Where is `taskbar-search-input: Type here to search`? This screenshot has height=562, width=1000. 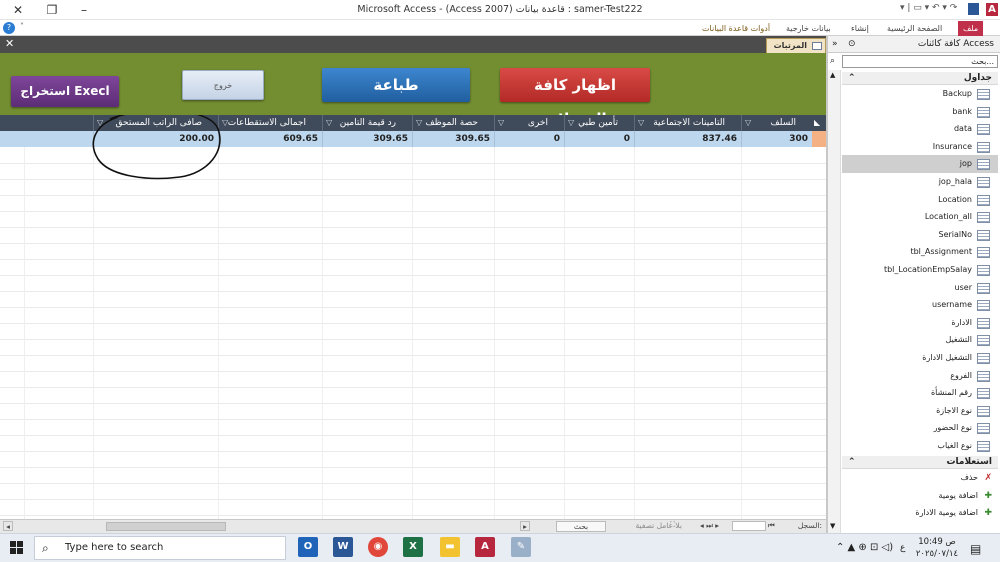
taskbar-search-input: Type here to search is located at coordinates (160, 548).